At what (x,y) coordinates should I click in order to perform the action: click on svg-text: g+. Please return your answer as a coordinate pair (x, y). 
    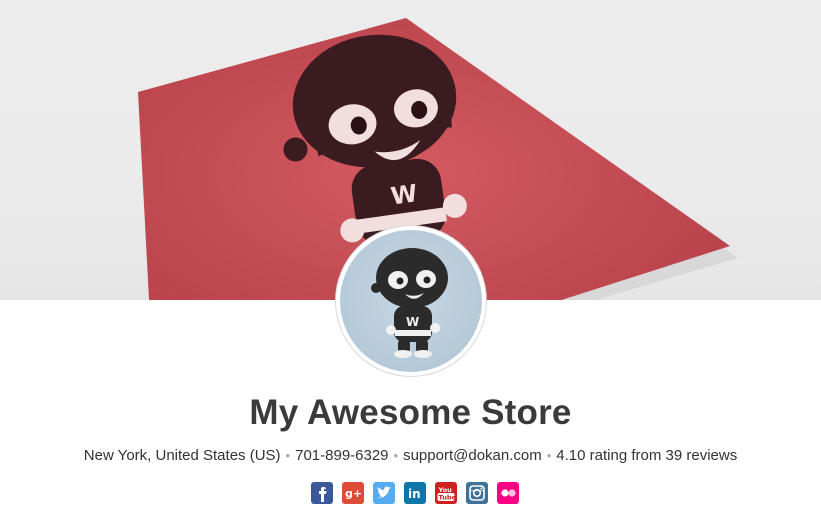
    Looking at the image, I should click on (353, 493).